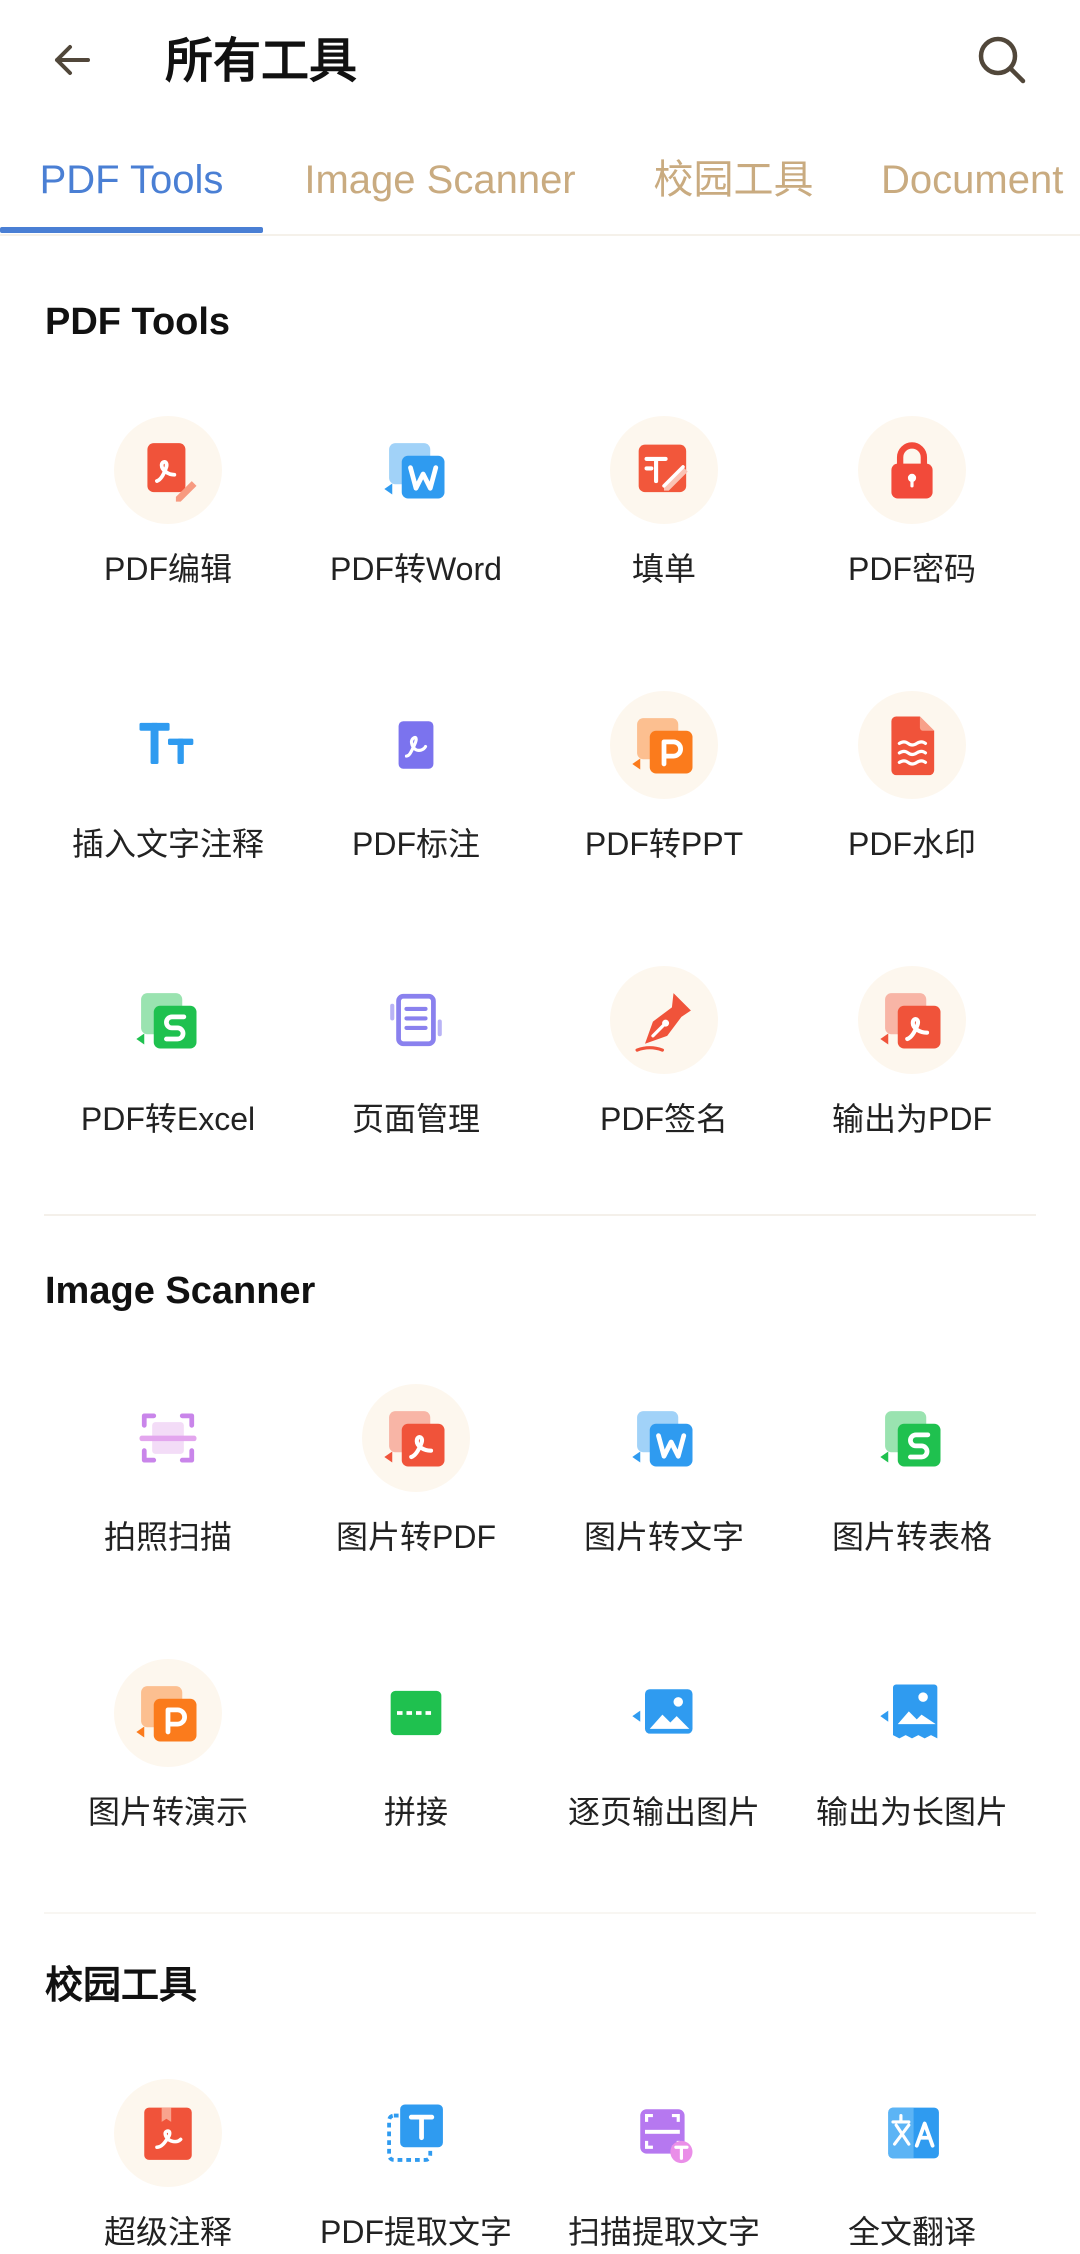 Image resolution: width=1080 pixels, height=2254 pixels. What do you see at coordinates (416, 806) in the screenshot?
I see `tool-pdf-markup: PDF标注` at bounding box center [416, 806].